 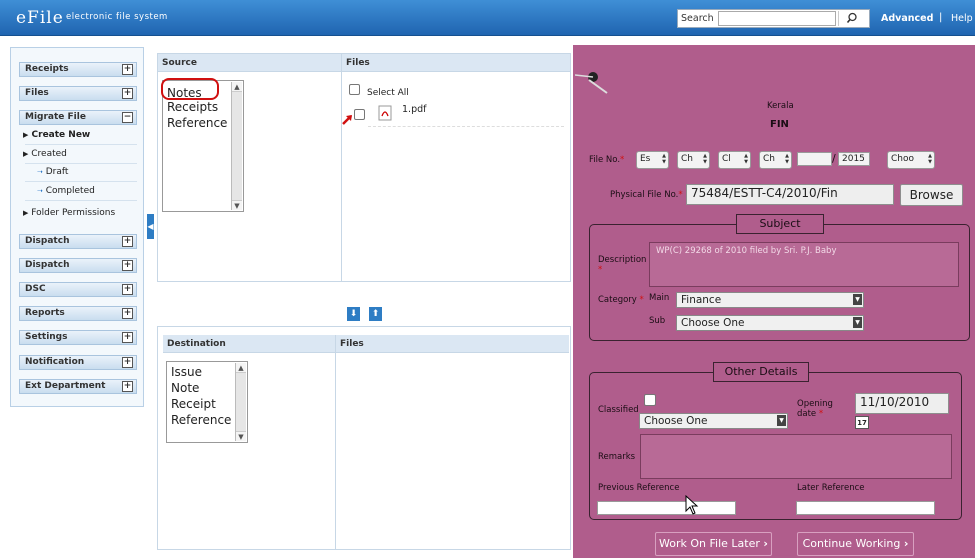 I want to click on file-checkbox, so click(x=359, y=114).